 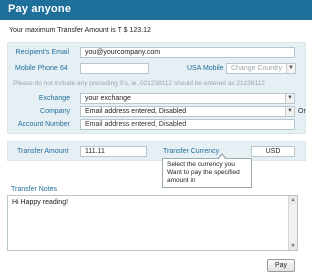 I want to click on change-country-select: Change Country ▼, so click(x=261, y=68).